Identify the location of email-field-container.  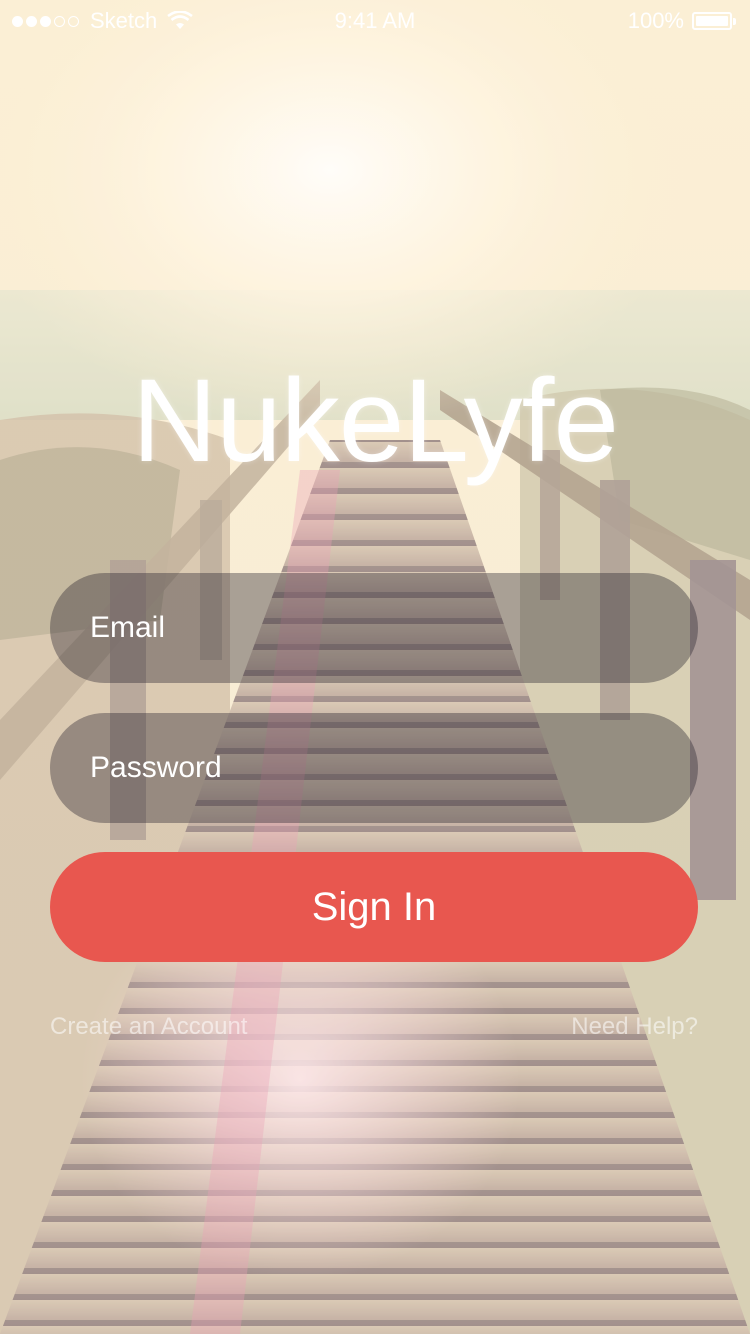
(374, 628).